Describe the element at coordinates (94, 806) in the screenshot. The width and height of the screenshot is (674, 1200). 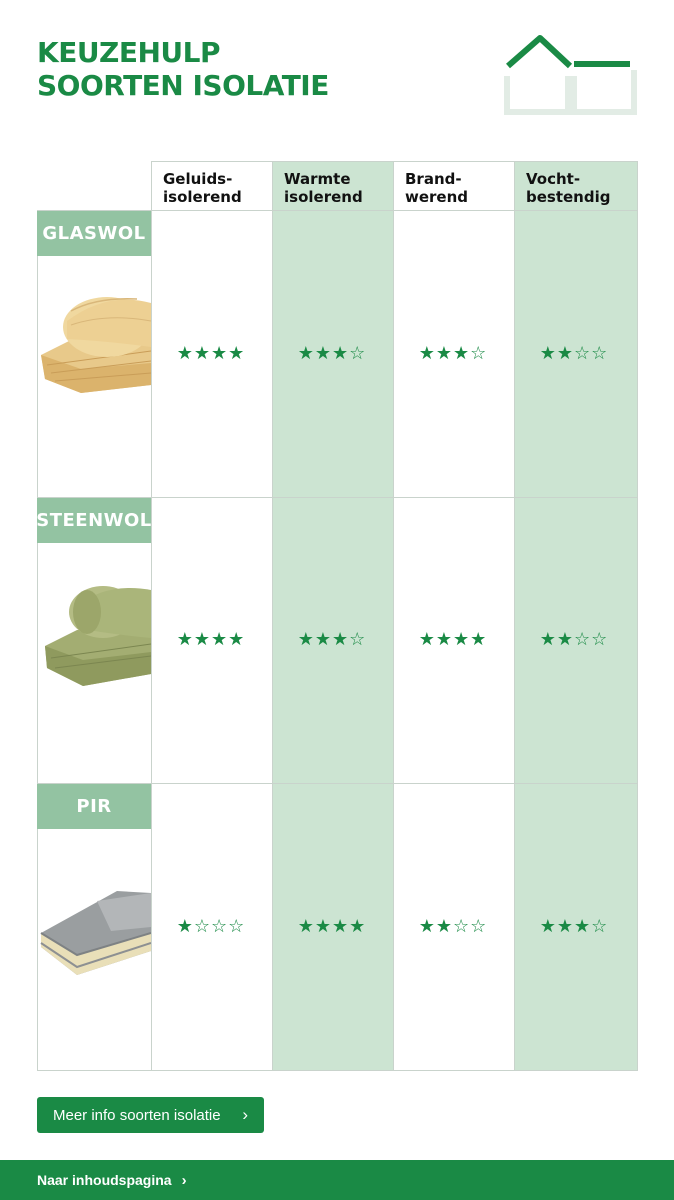
I see `row-label-pir: PIR` at that location.